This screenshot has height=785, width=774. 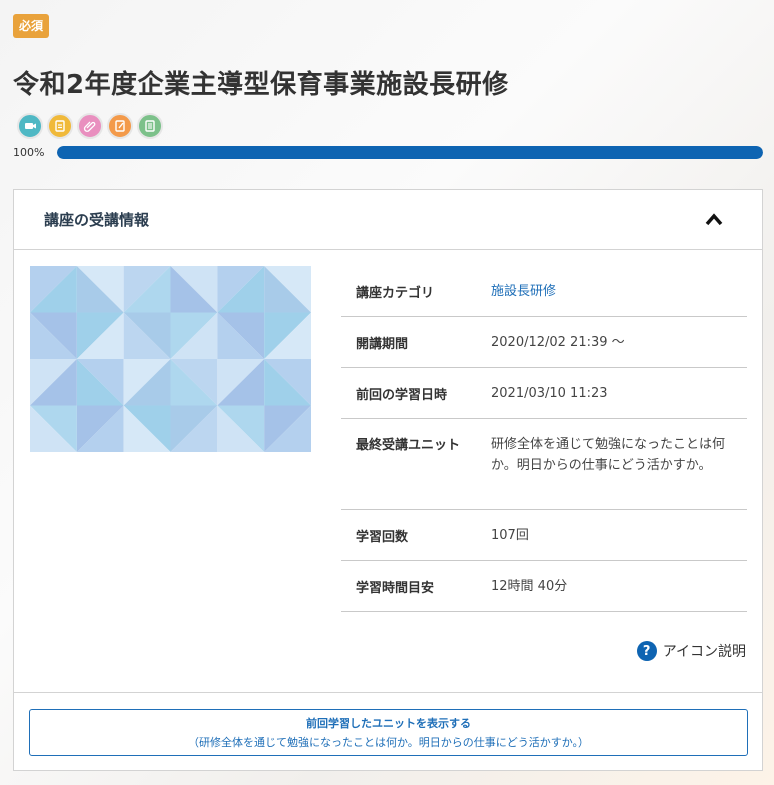 I want to click on info-value: 12時間 40分, so click(x=529, y=586).